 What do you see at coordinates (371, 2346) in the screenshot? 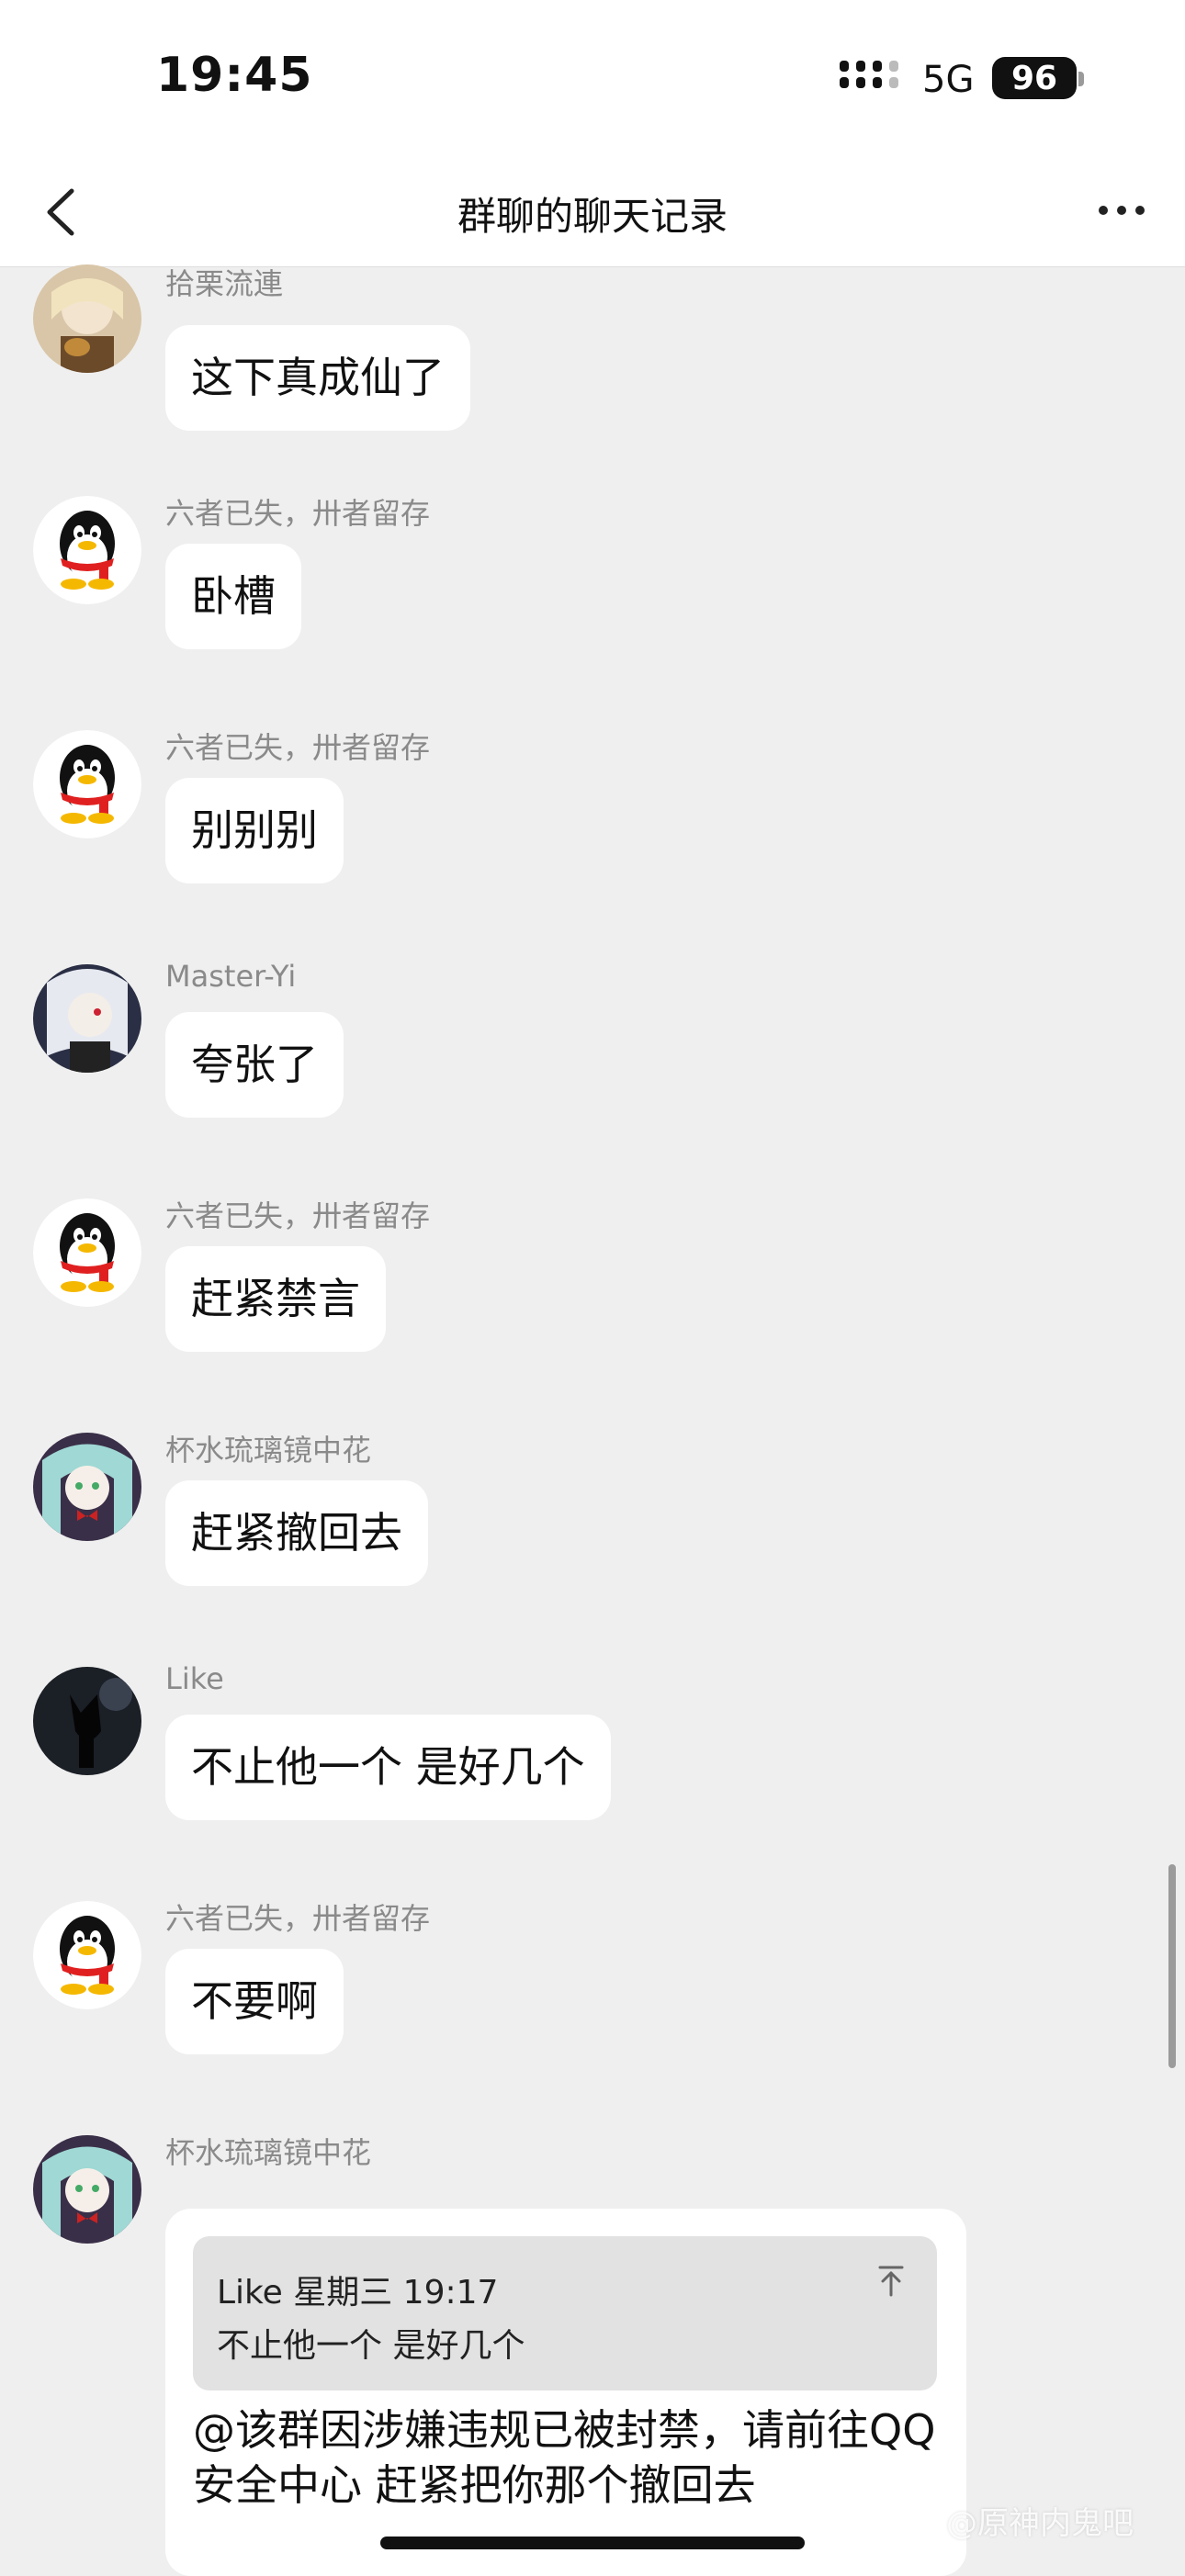
I see `quote-text: 不止他一个 是好几个` at bounding box center [371, 2346].